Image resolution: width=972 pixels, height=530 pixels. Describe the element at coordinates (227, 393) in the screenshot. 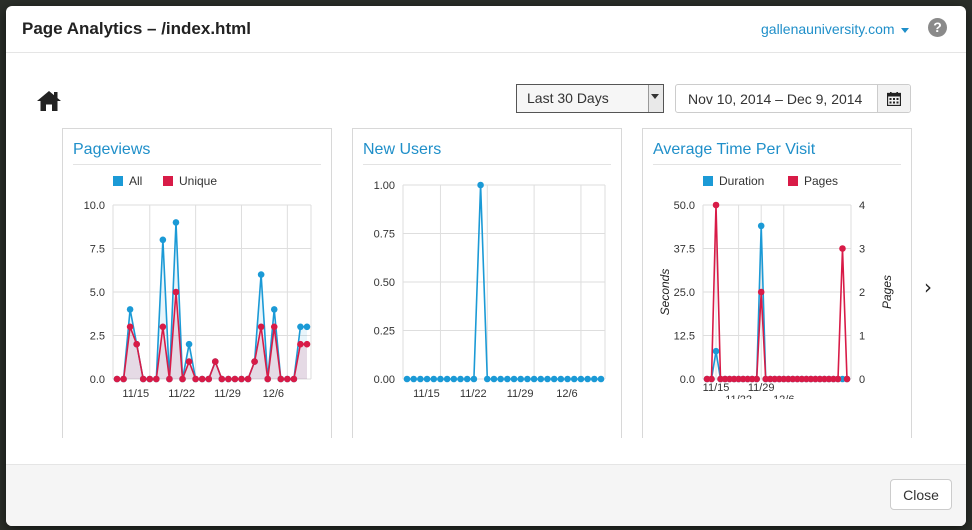

I see `pageviews-x-tick-label: 11/29` at that location.